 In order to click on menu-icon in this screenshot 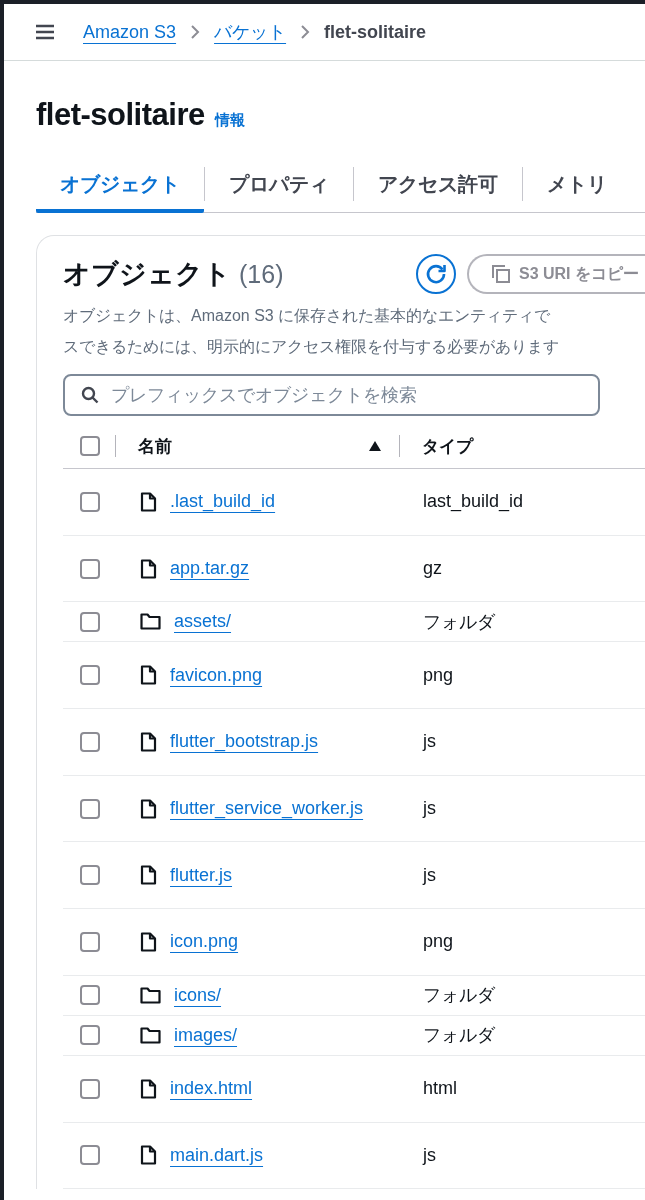, I will do `click(45, 32)`.